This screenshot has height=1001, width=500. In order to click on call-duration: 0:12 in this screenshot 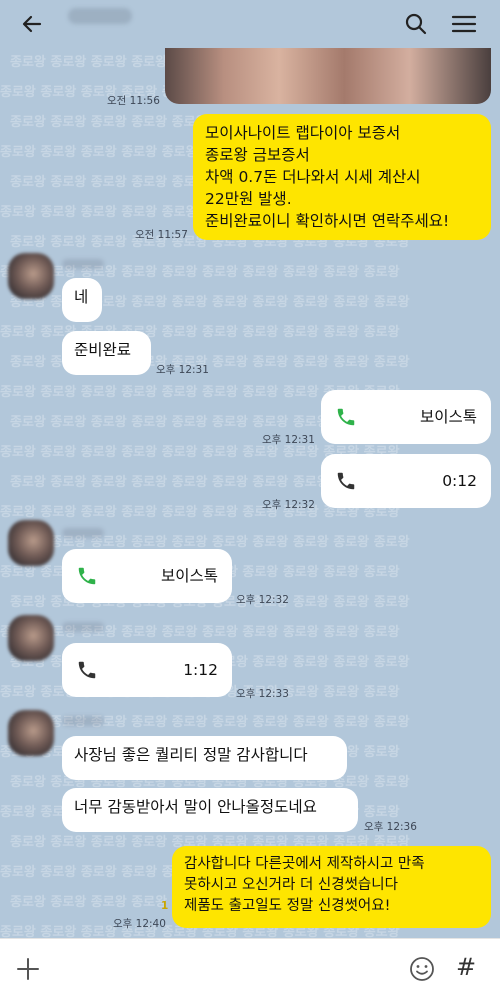, I will do `click(459, 481)`.